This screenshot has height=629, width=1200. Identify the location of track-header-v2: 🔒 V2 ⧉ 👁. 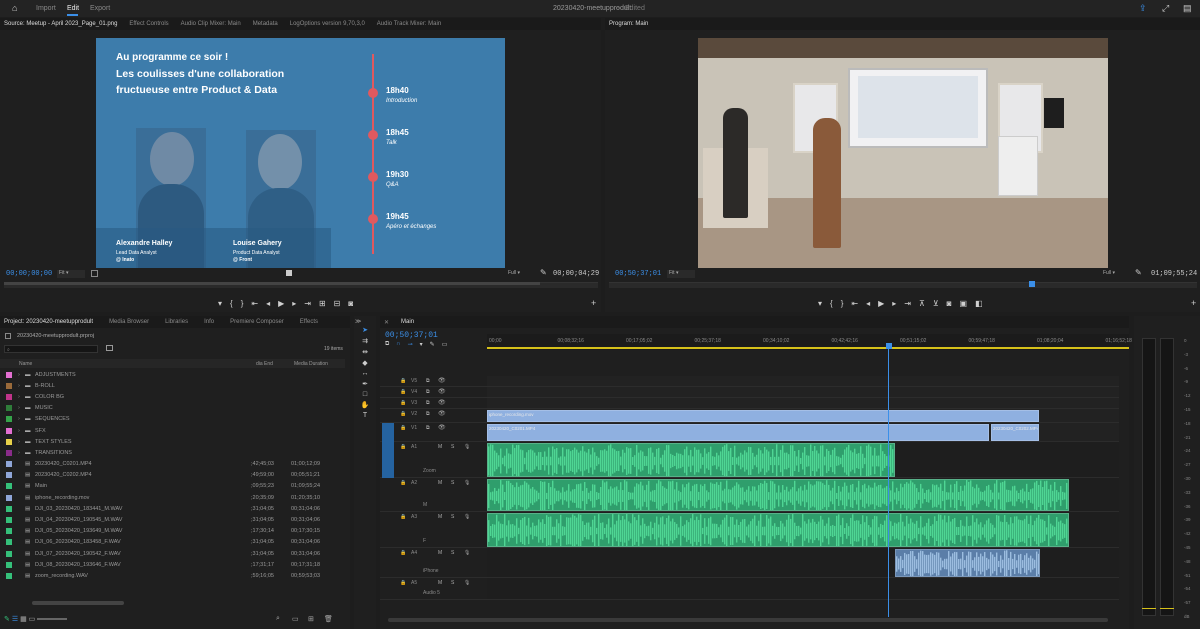
(433, 416).